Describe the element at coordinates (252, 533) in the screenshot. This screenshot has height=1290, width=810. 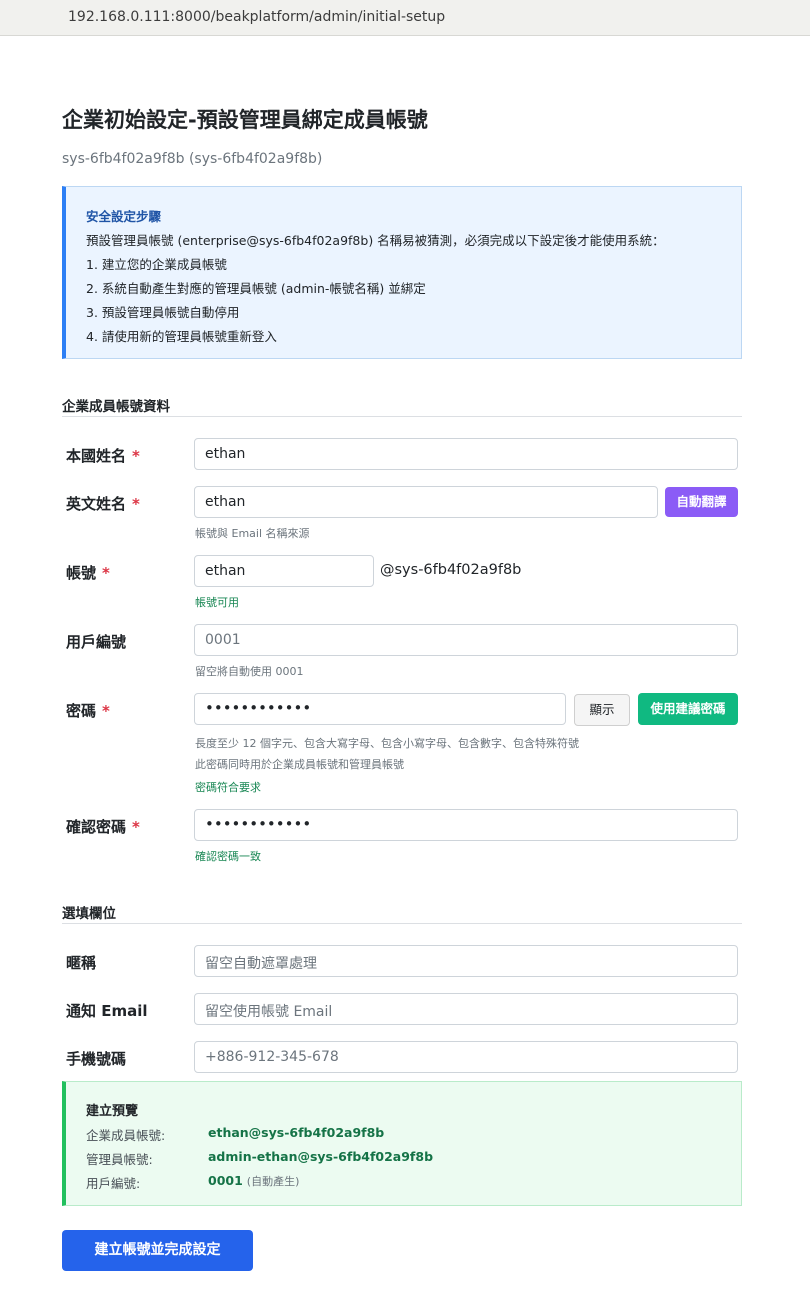
I see `english-name-help: 帳號與 Email 名稱來源` at that location.